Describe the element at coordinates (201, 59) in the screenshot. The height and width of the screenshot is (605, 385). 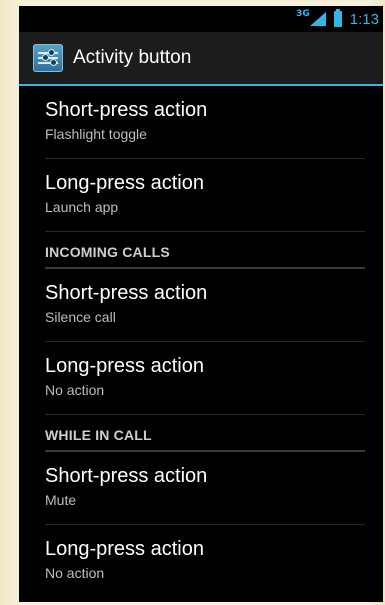
I see `action-bar: Activity button` at that location.